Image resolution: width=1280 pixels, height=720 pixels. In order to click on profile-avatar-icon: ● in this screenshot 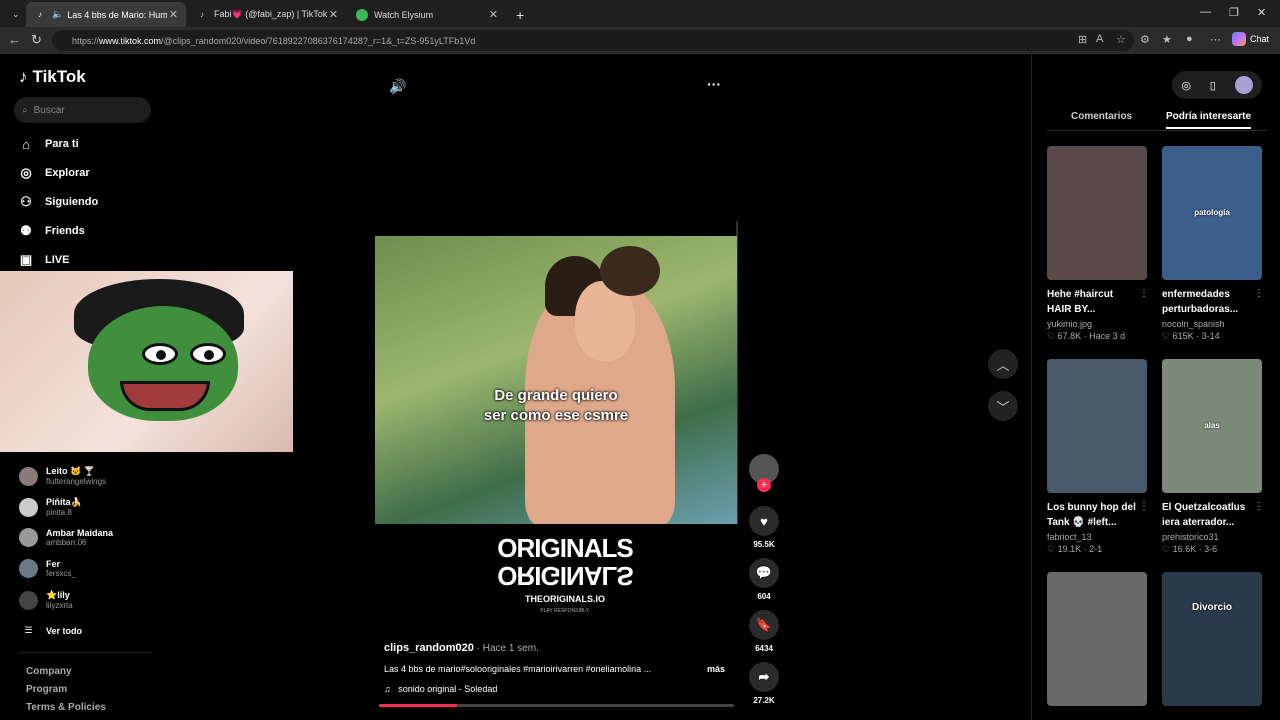, I will do `click(1189, 39)`.